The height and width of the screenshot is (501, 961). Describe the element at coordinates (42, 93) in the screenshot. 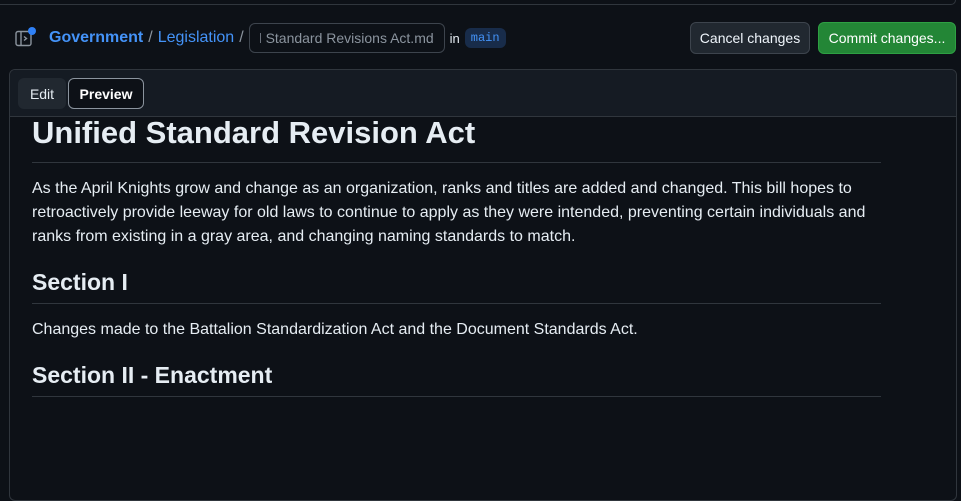

I see `tab-edit: Edit` at that location.